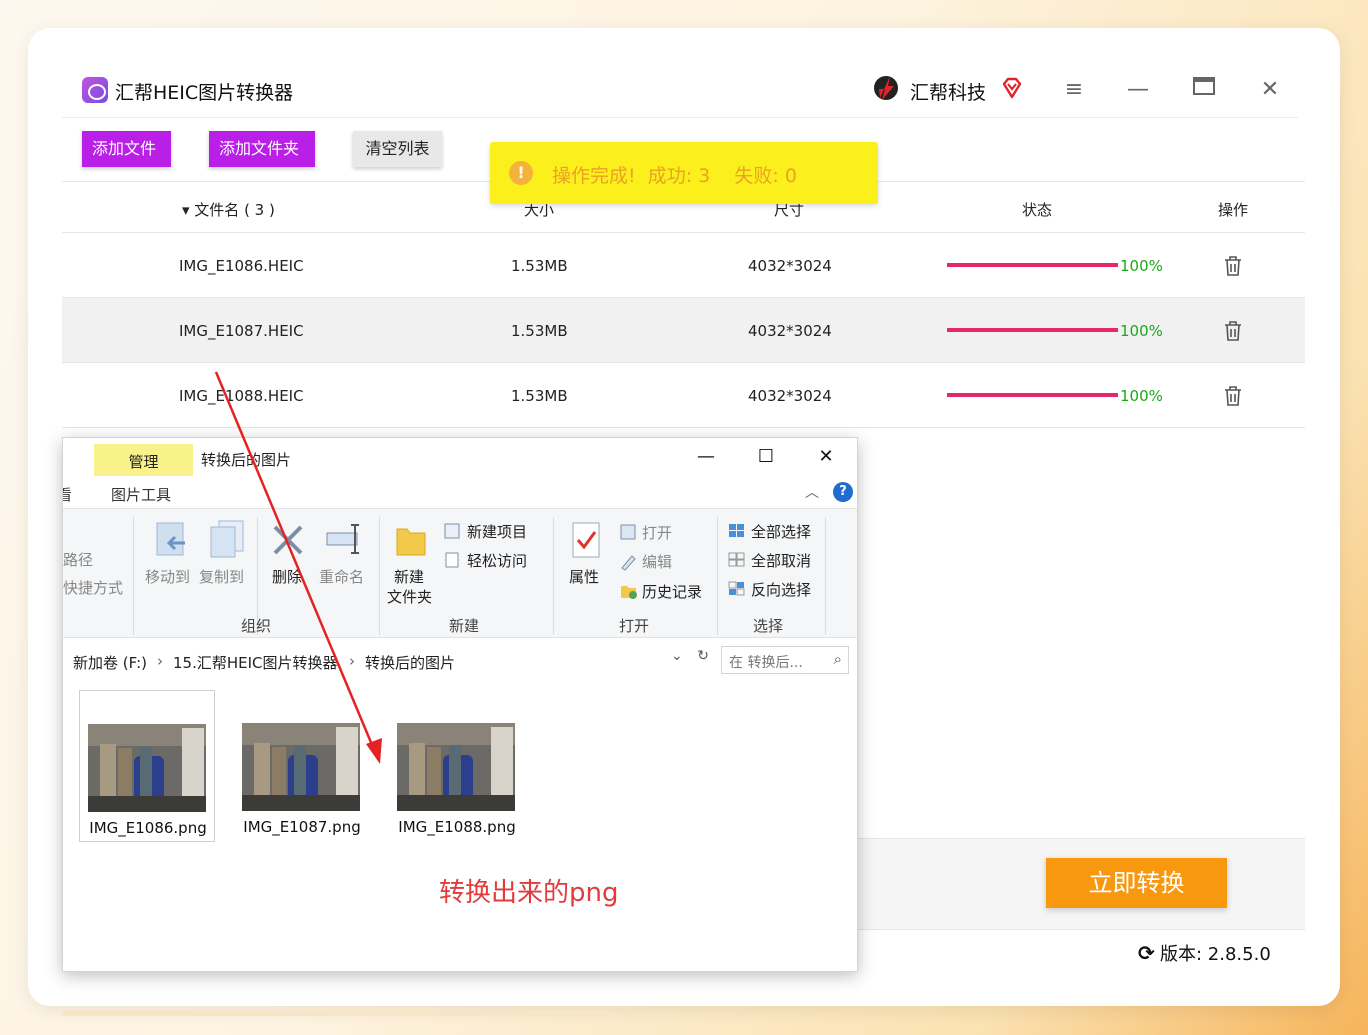 Image resolution: width=1368 pixels, height=1035 pixels. What do you see at coordinates (241, 266) in the screenshot?
I see `file-name: IMG_E1086.HEIC` at bounding box center [241, 266].